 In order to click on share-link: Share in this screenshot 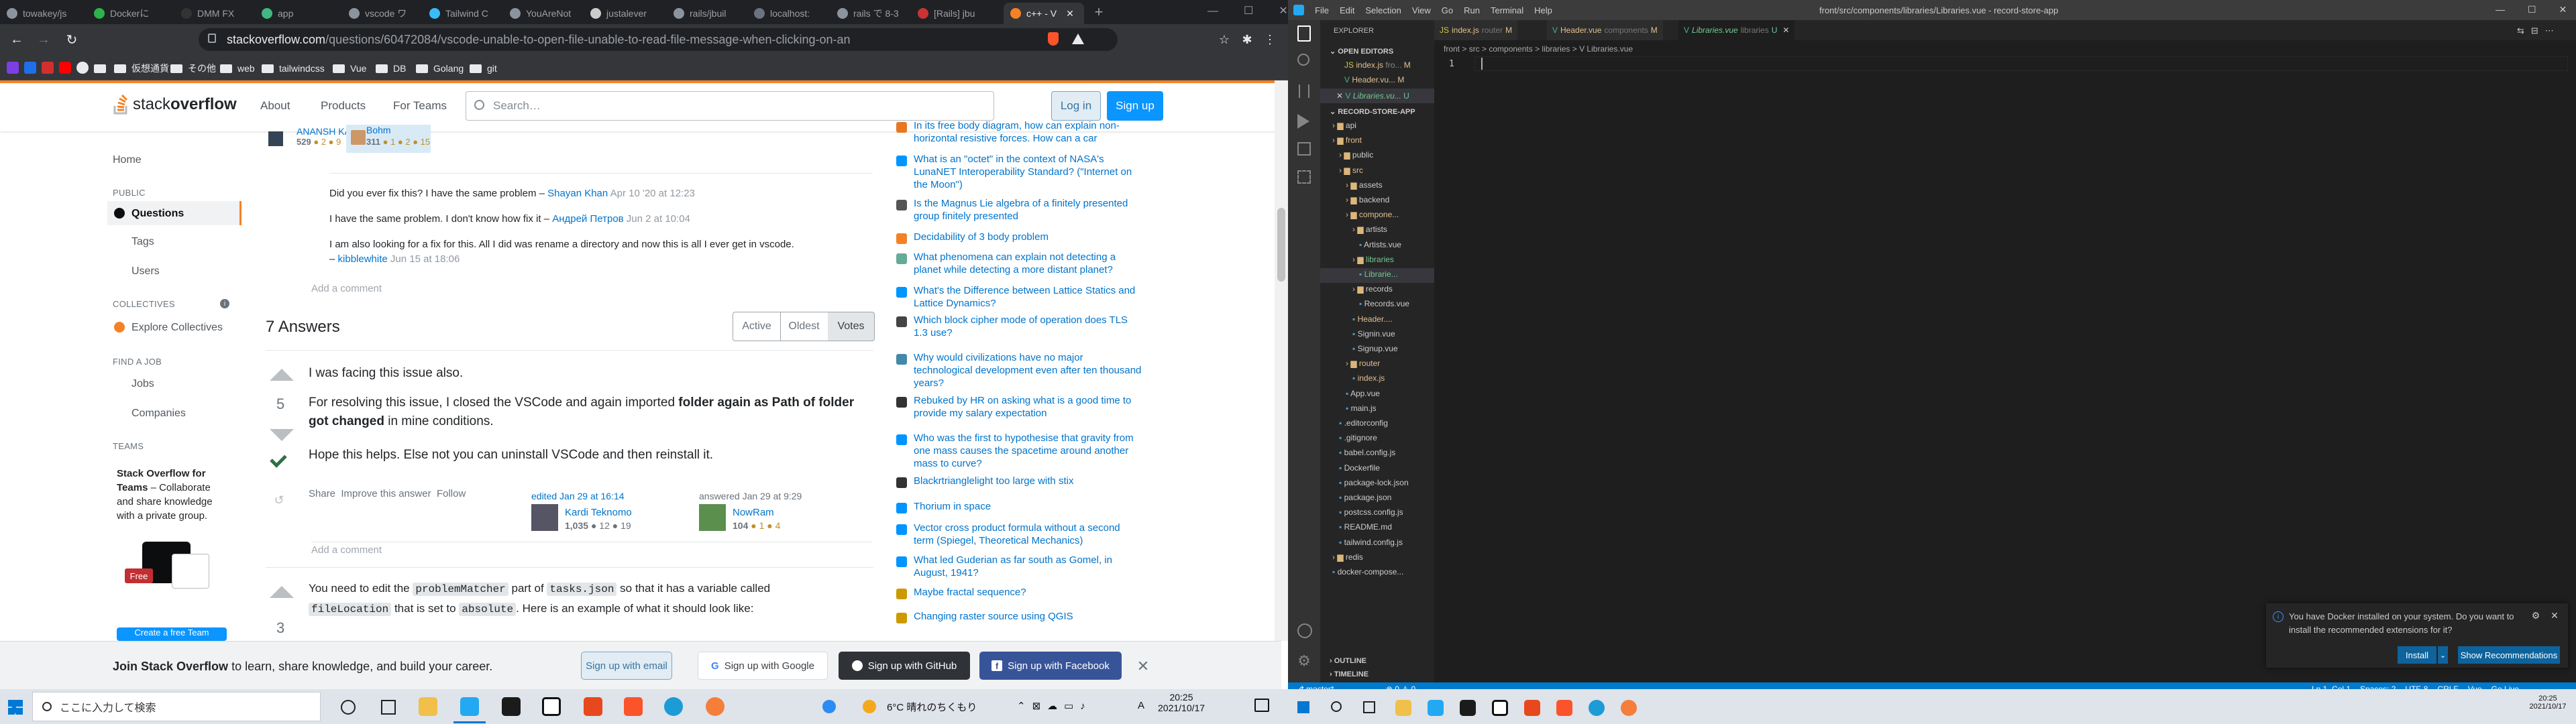, I will do `click(322, 493)`.